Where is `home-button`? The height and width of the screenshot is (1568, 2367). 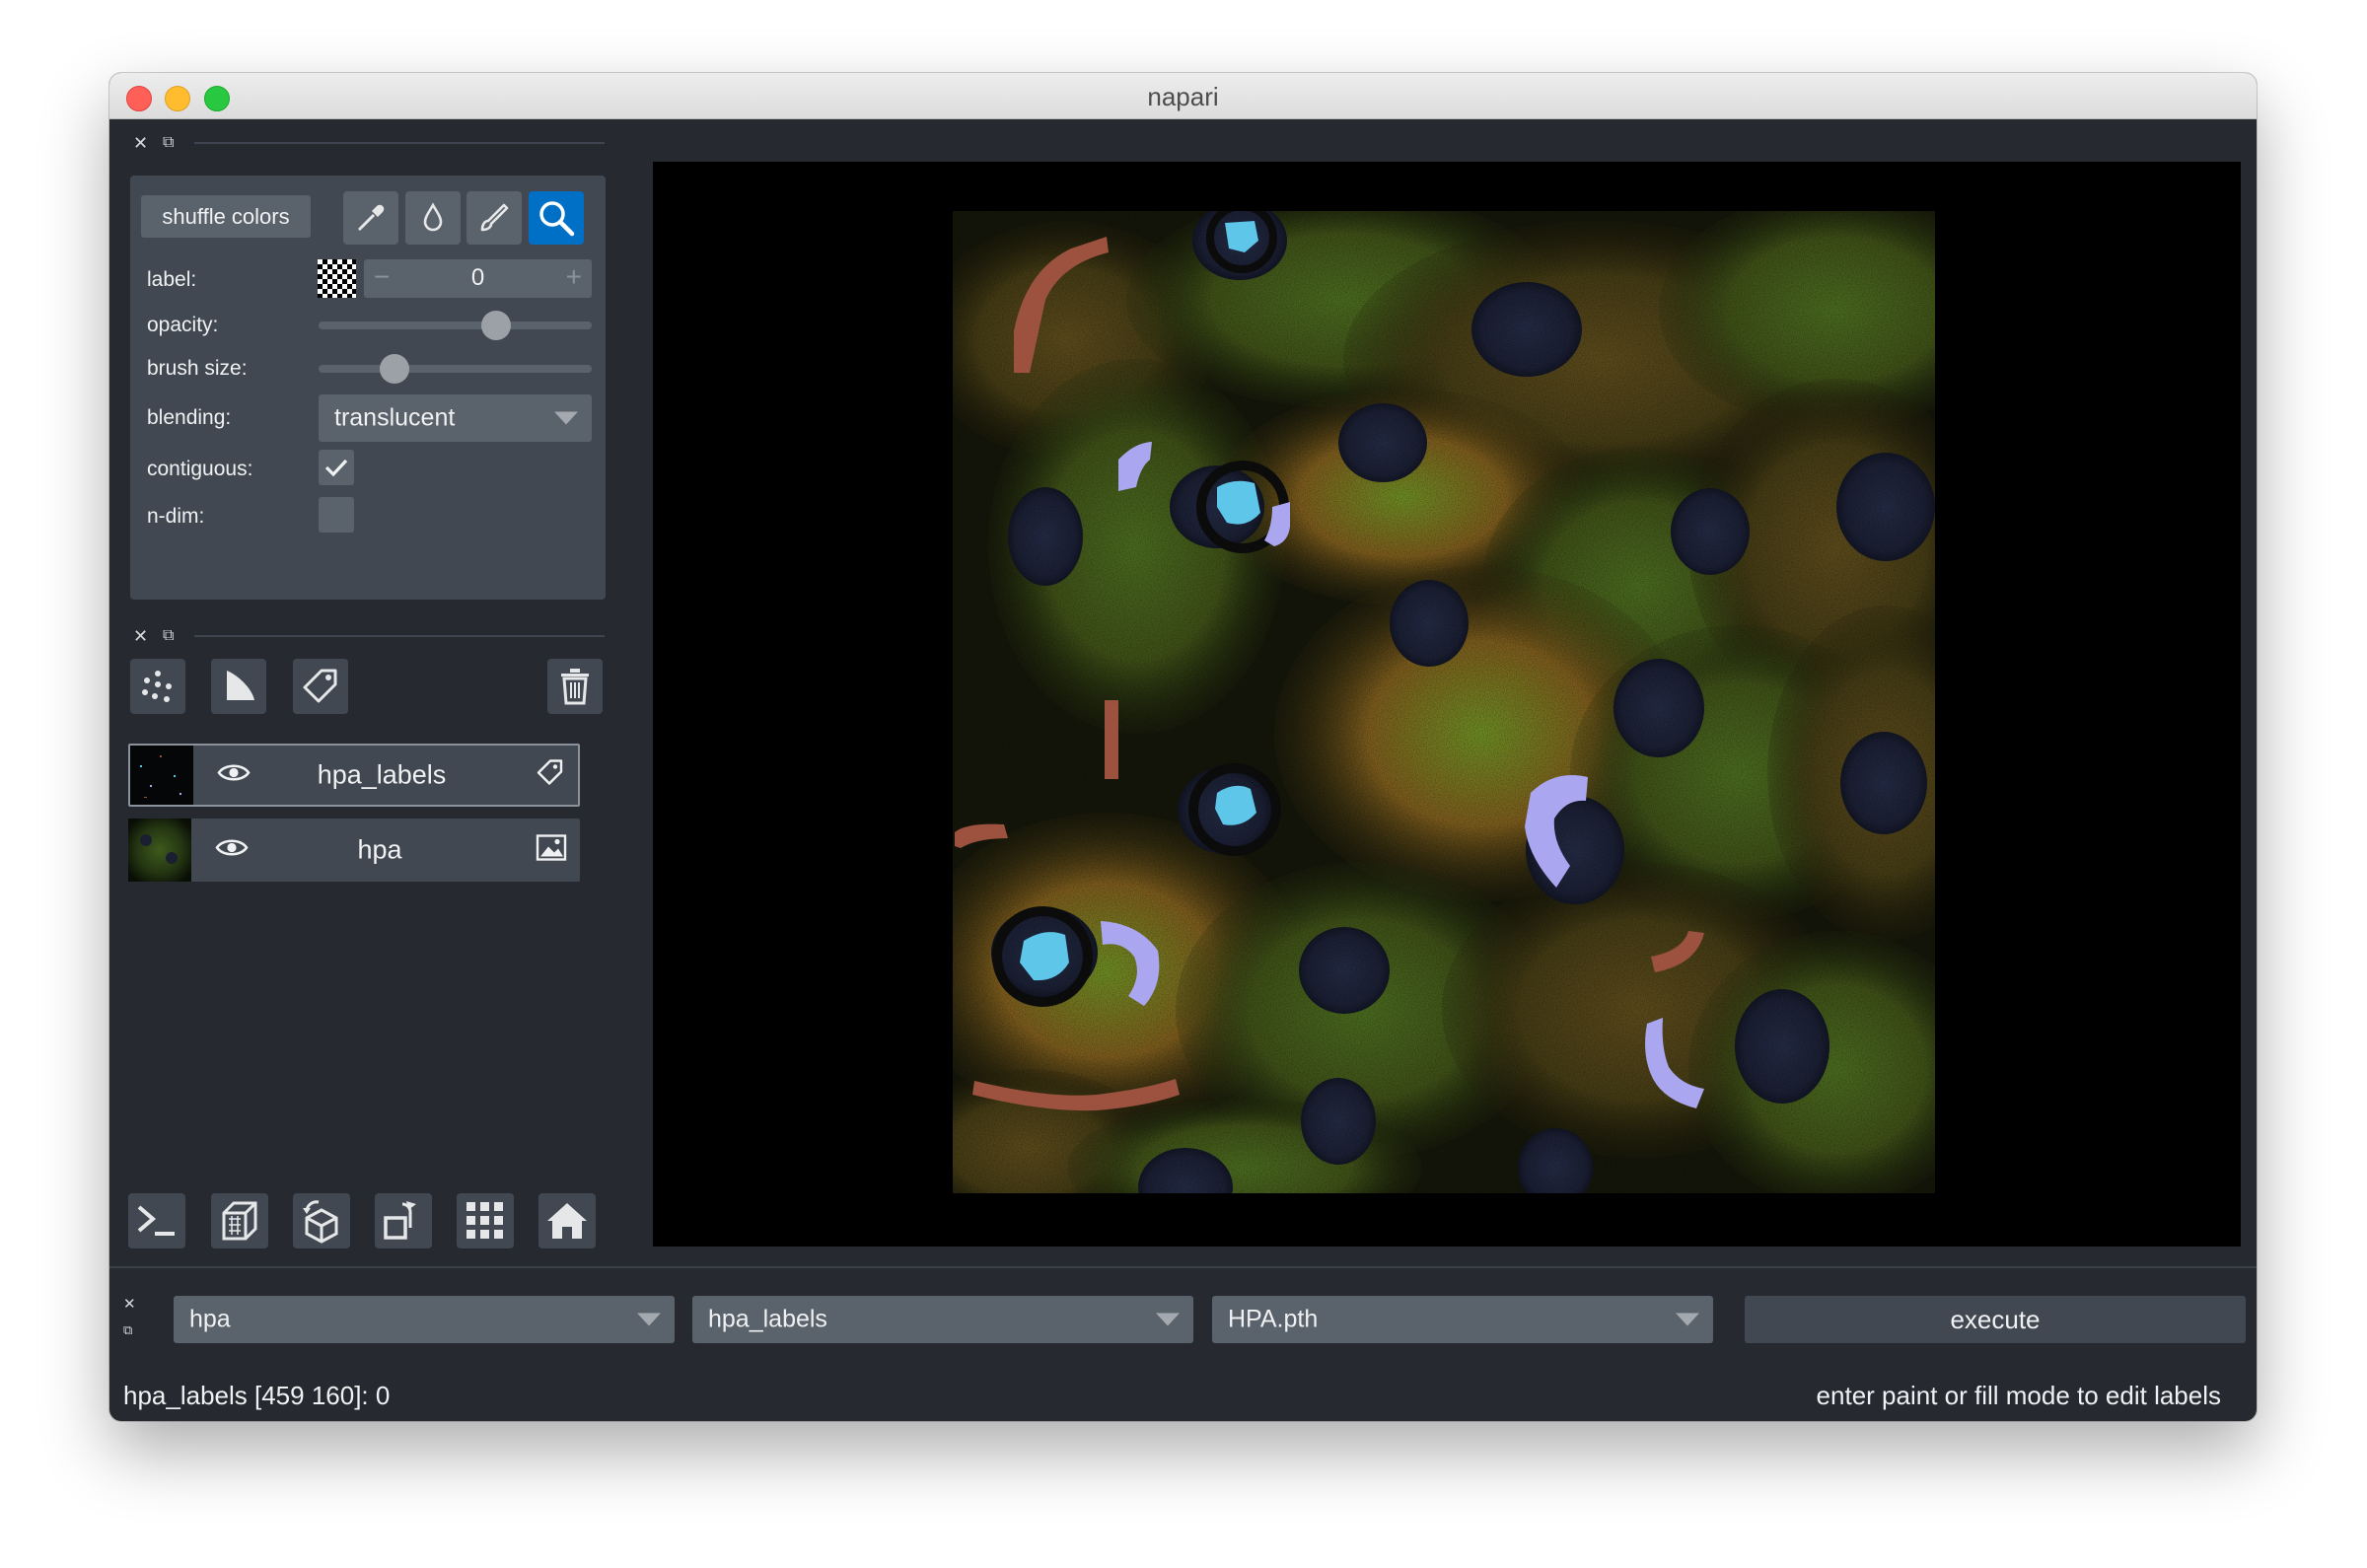
home-button is located at coordinates (567, 1220).